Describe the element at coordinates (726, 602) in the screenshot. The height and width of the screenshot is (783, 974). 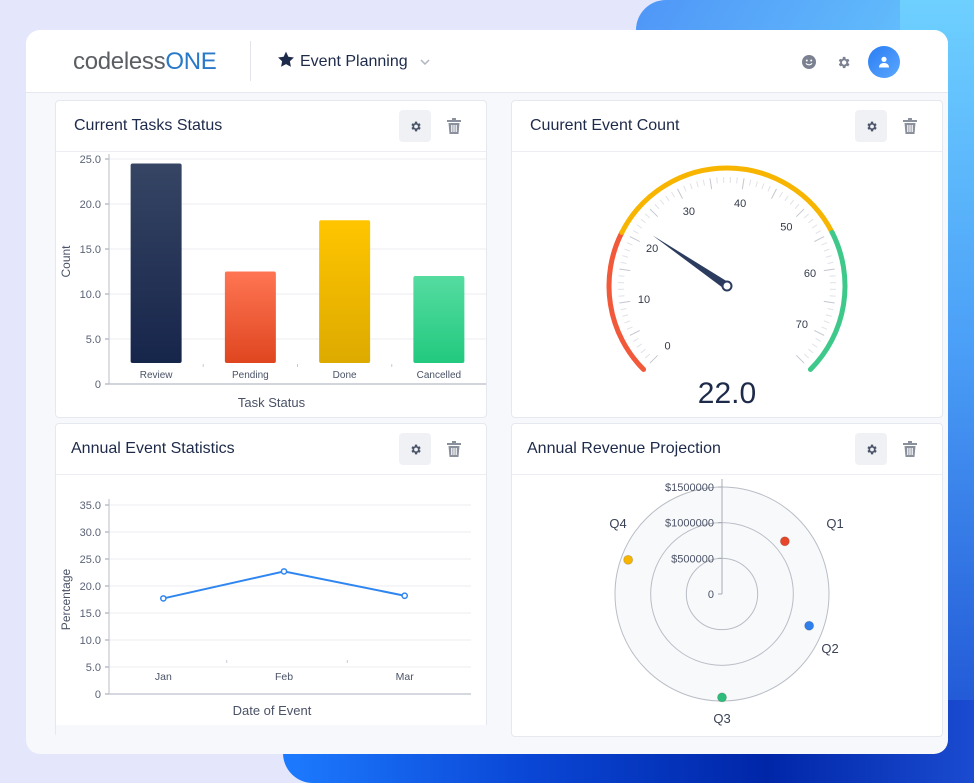
I see `polar-chart: 0 $500000 $1000000 $1500000 Q1 Q2 Q3 Q4` at that location.